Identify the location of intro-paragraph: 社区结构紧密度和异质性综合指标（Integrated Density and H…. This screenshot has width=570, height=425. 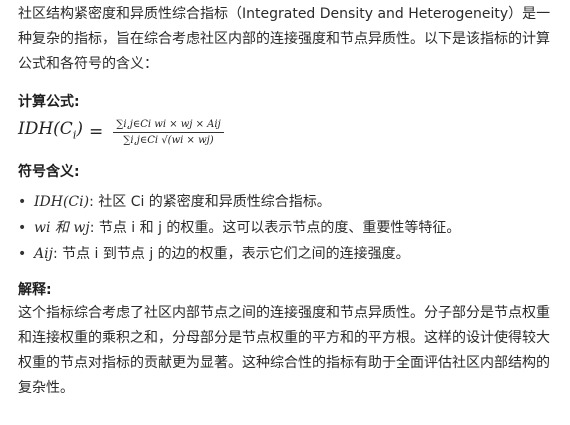
(284, 39).